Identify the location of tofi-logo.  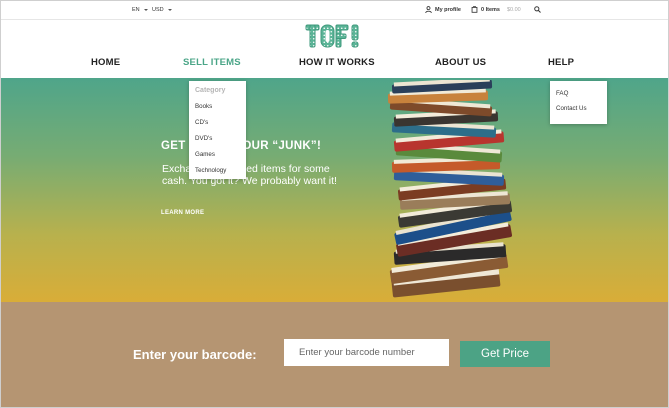
(331, 36).